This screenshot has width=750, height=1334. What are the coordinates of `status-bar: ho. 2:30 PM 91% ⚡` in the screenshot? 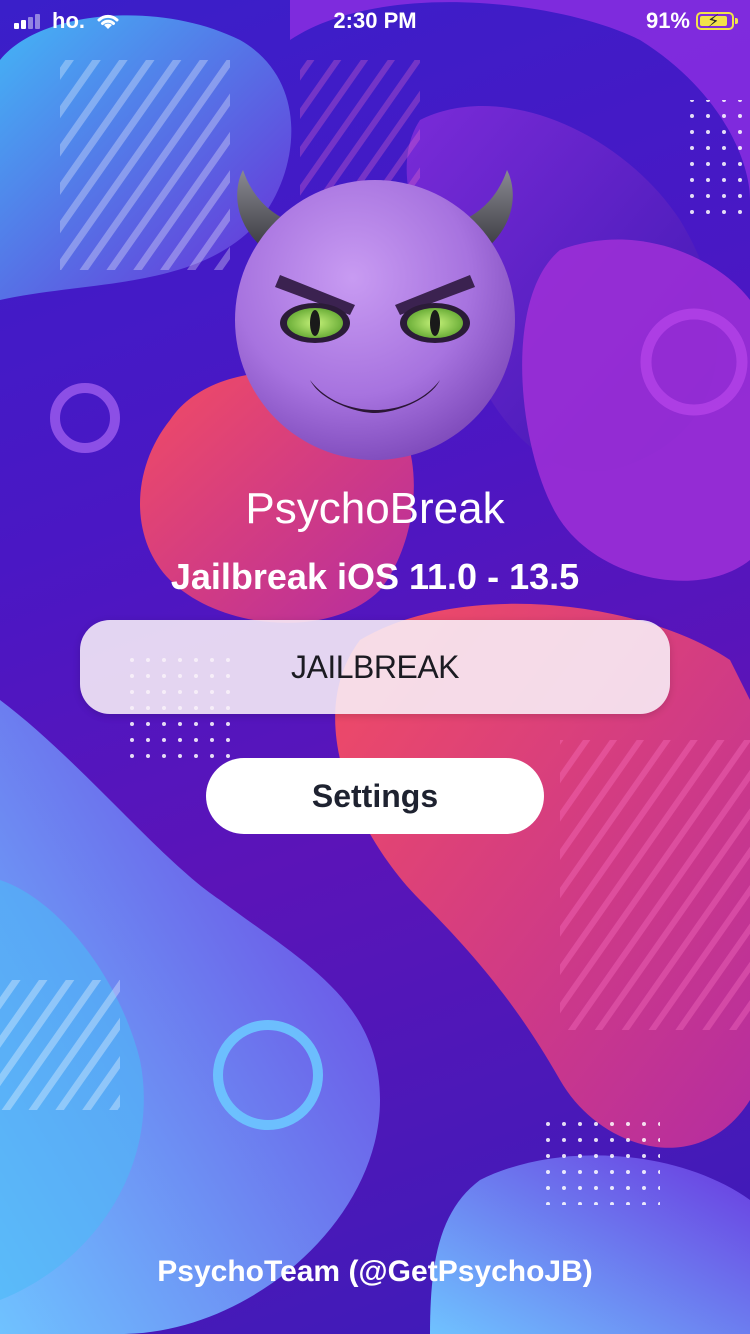 It's located at (375, 20).